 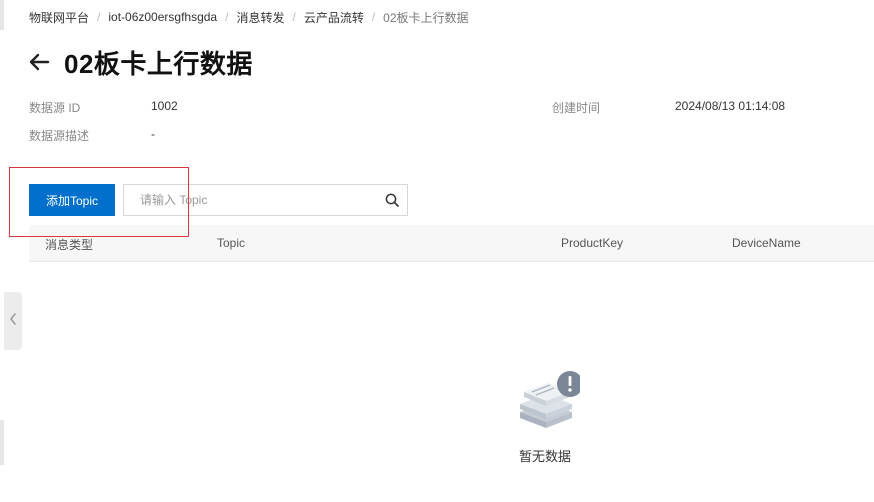 I want to click on topic-search-box, so click(x=265, y=200).